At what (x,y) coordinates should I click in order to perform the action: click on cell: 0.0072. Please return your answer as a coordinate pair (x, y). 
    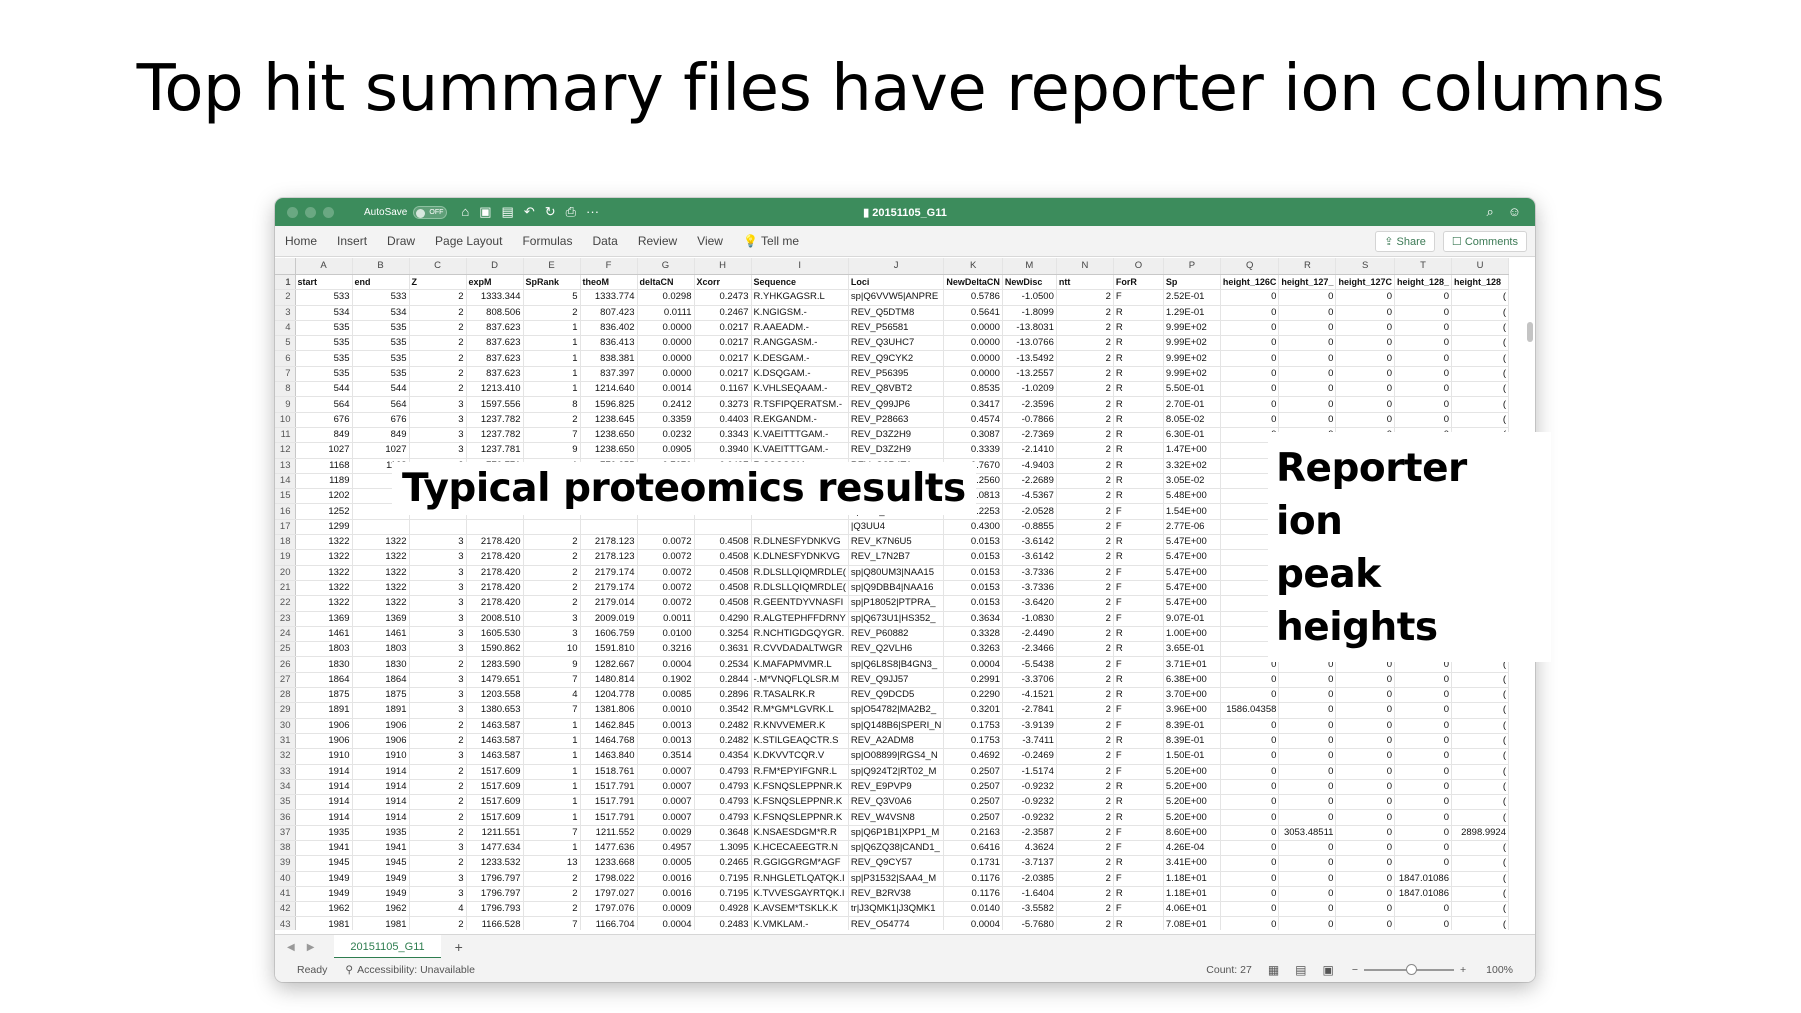
    Looking at the image, I should click on (666, 603).